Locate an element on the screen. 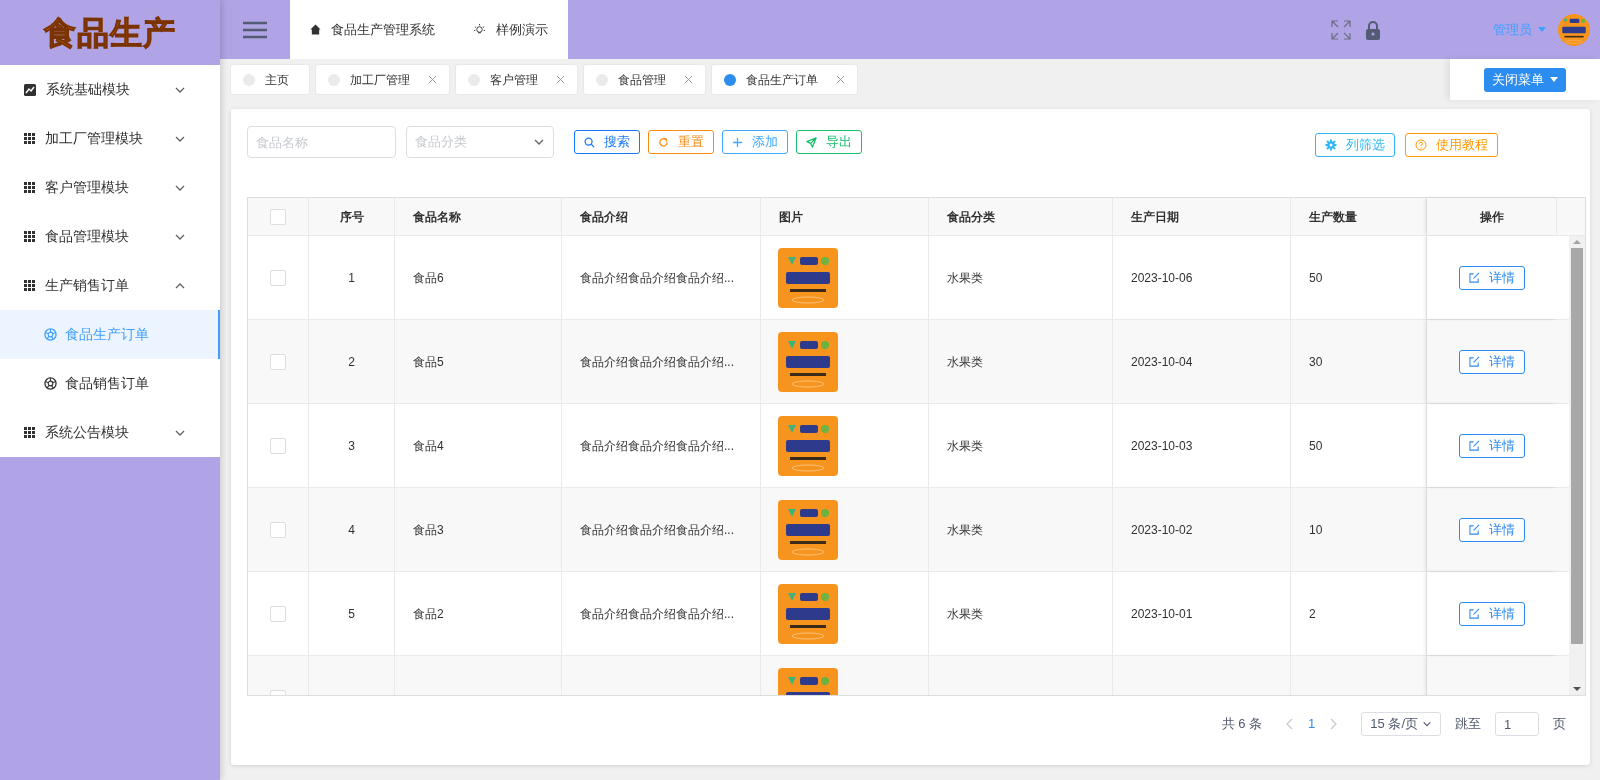  sidebar-item: 食品管理模块 is located at coordinates (110, 236).